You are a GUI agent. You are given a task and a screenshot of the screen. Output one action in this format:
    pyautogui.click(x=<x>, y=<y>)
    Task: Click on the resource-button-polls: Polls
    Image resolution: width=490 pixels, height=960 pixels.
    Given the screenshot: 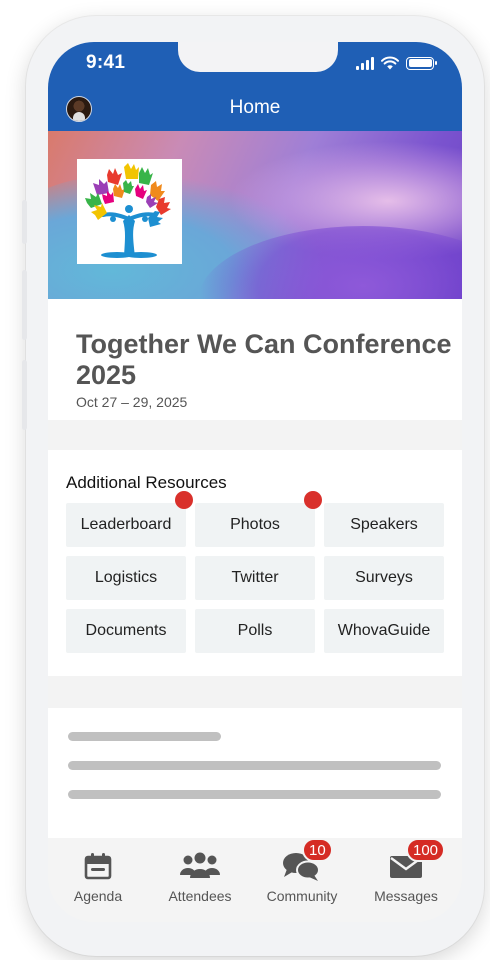 What is the action you would take?
    pyautogui.click(x=255, y=631)
    